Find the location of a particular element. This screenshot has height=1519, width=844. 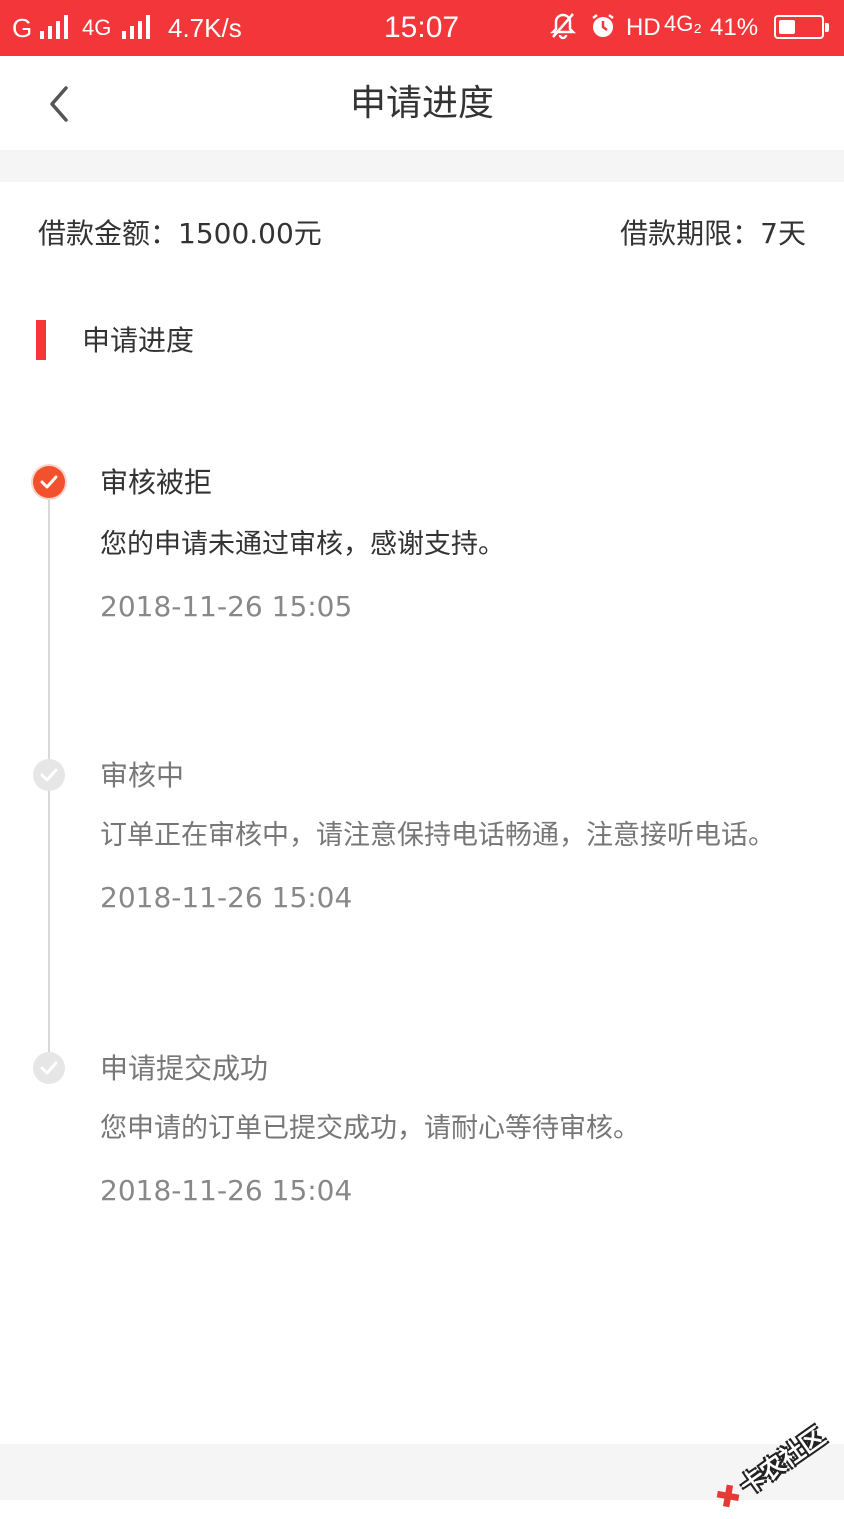

page-title: 申请进度 is located at coordinates (421, 103).